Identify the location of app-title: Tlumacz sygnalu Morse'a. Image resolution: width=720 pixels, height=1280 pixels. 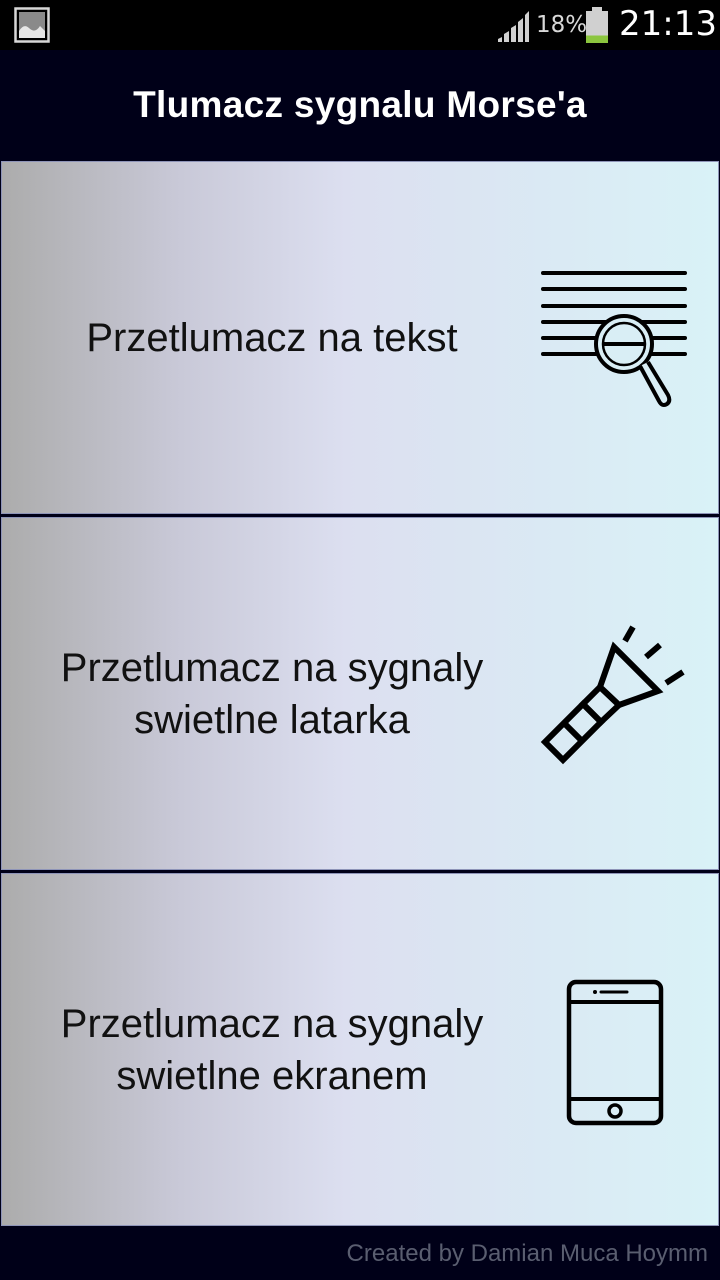
(360, 104).